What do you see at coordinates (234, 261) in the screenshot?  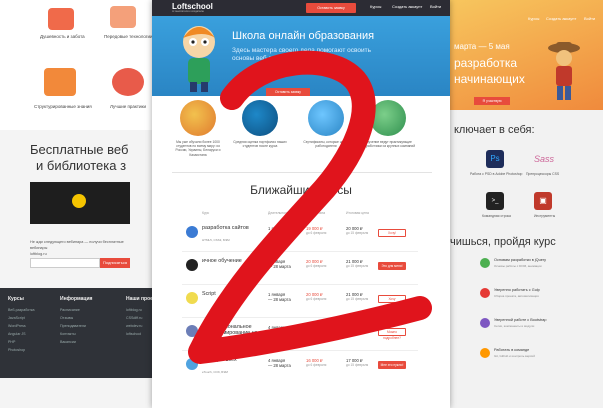 I see `course-name: ичное обучение` at bounding box center [234, 261].